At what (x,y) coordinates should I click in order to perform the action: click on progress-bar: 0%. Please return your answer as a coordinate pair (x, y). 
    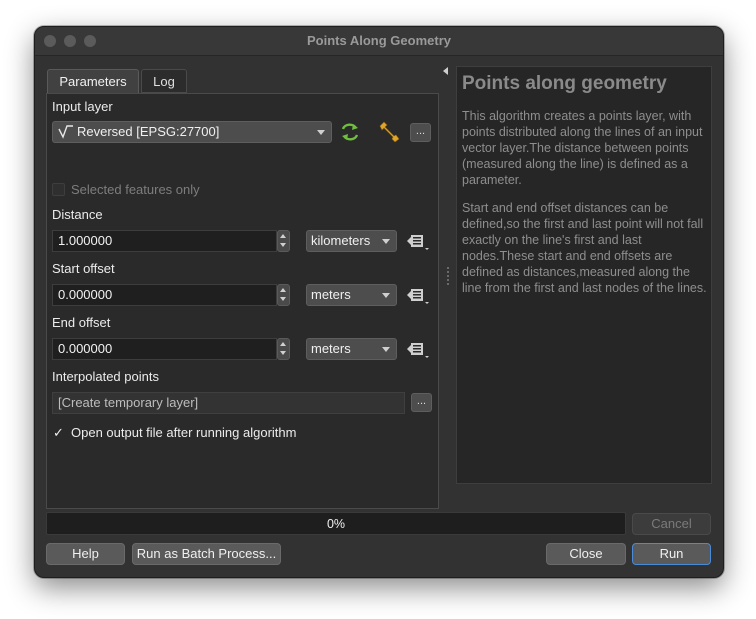
    Looking at the image, I should click on (336, 523).